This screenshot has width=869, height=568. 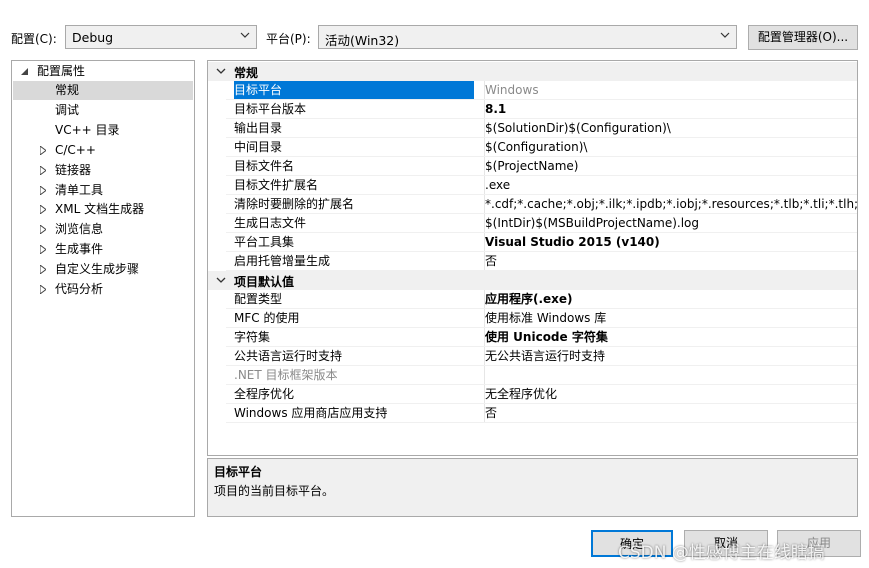 What do you see at coordinates (276, 185) in the screenshot?
I see `property-name: 目标文件扩展名` at bounding box center [276, 185].